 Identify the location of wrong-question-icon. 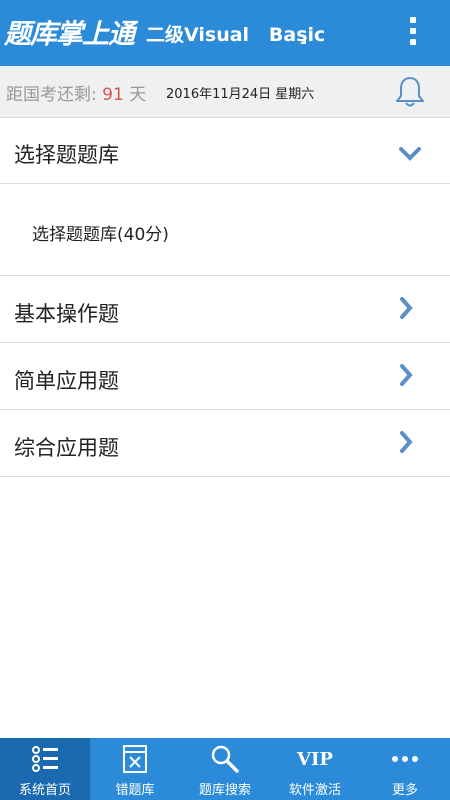
(135, 759).